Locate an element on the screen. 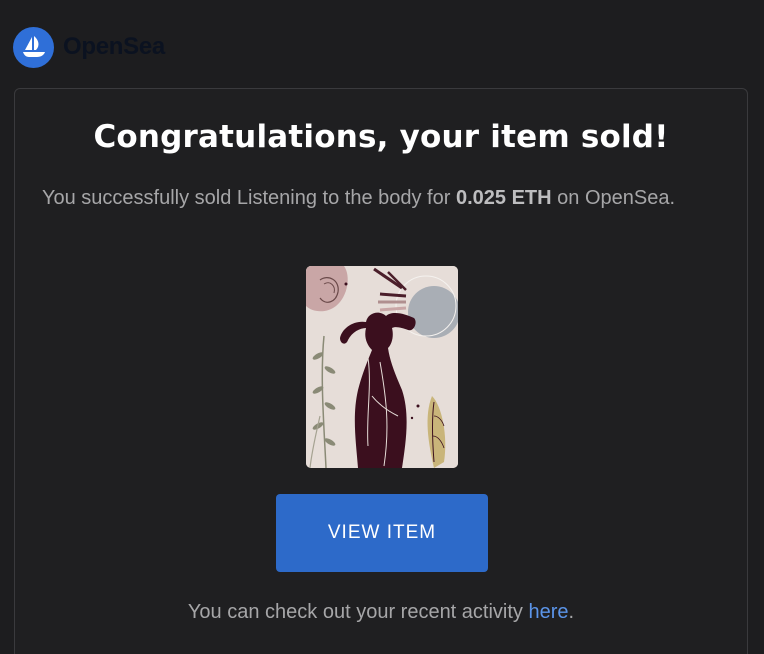 The width and height of the screenshot is (764, 654). sale-price: 0.025 ETH is located at coordinates (503, 198).